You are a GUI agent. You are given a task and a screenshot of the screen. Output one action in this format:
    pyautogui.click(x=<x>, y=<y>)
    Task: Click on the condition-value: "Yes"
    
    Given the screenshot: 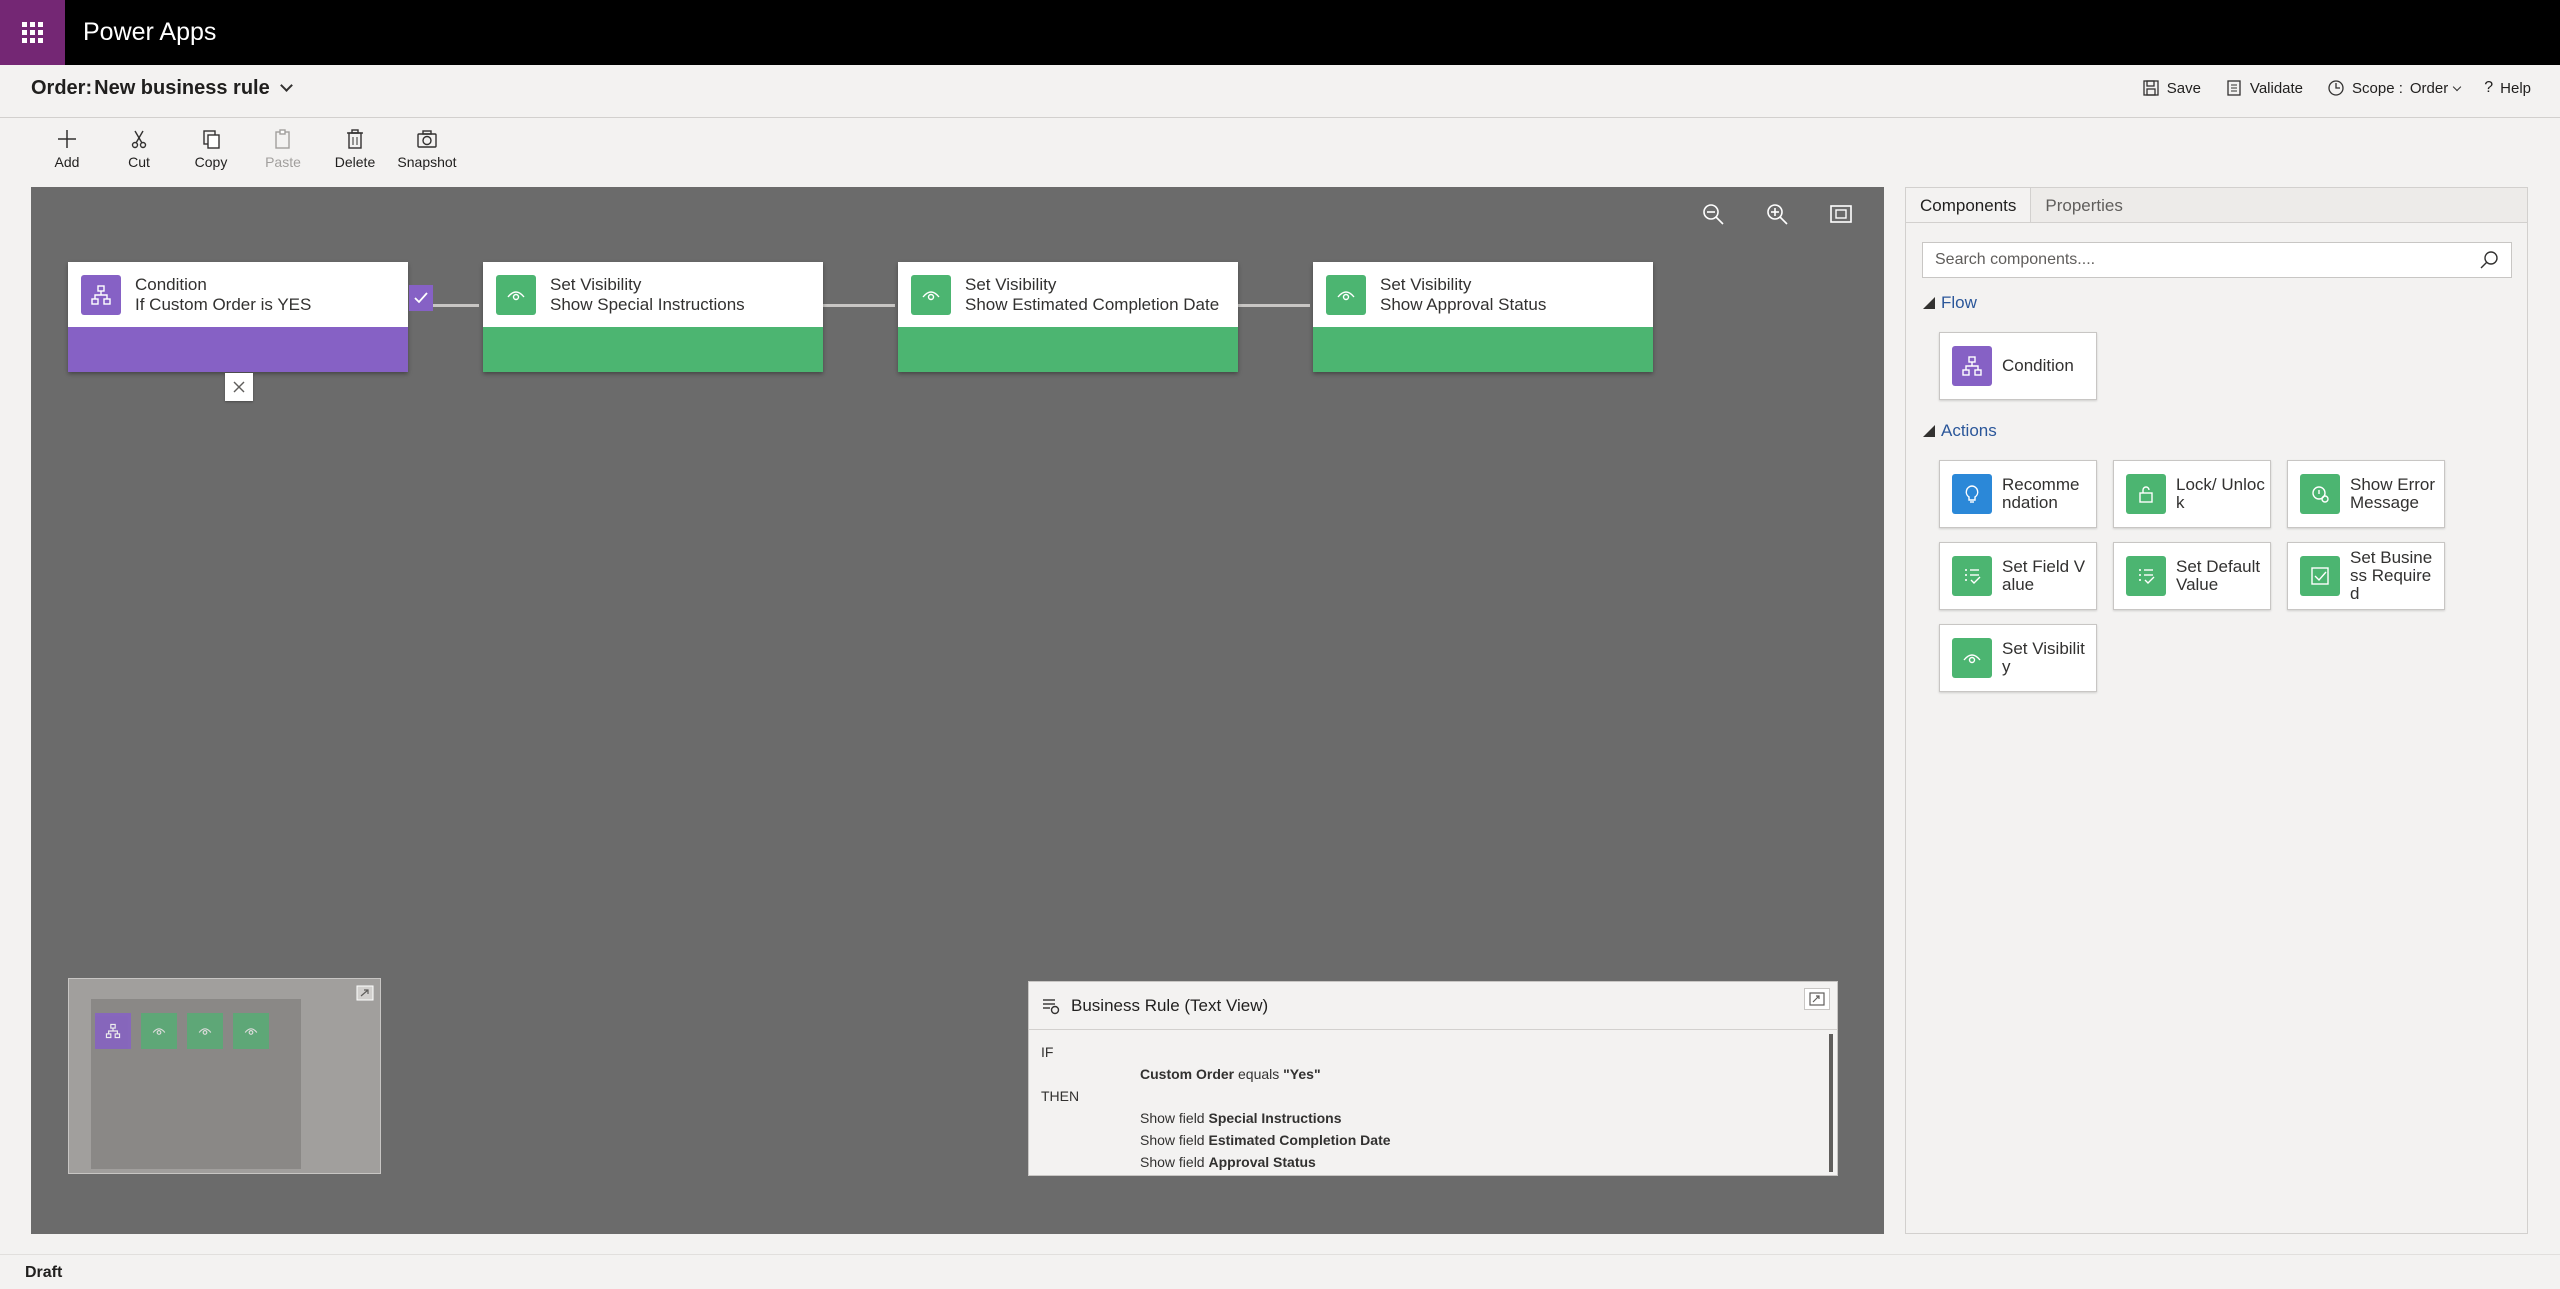 What is the action you would take?
    pyautogui.click(x=1302, y=1074)
    